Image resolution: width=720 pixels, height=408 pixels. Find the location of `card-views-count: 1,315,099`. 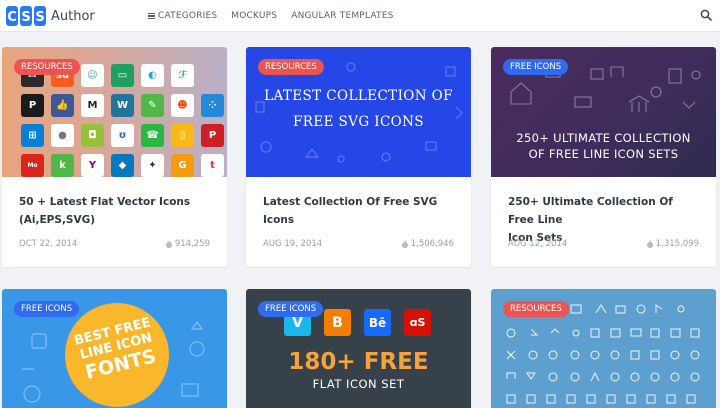

card-views-count: 1,315,099 is located at coordinates (677, 244).